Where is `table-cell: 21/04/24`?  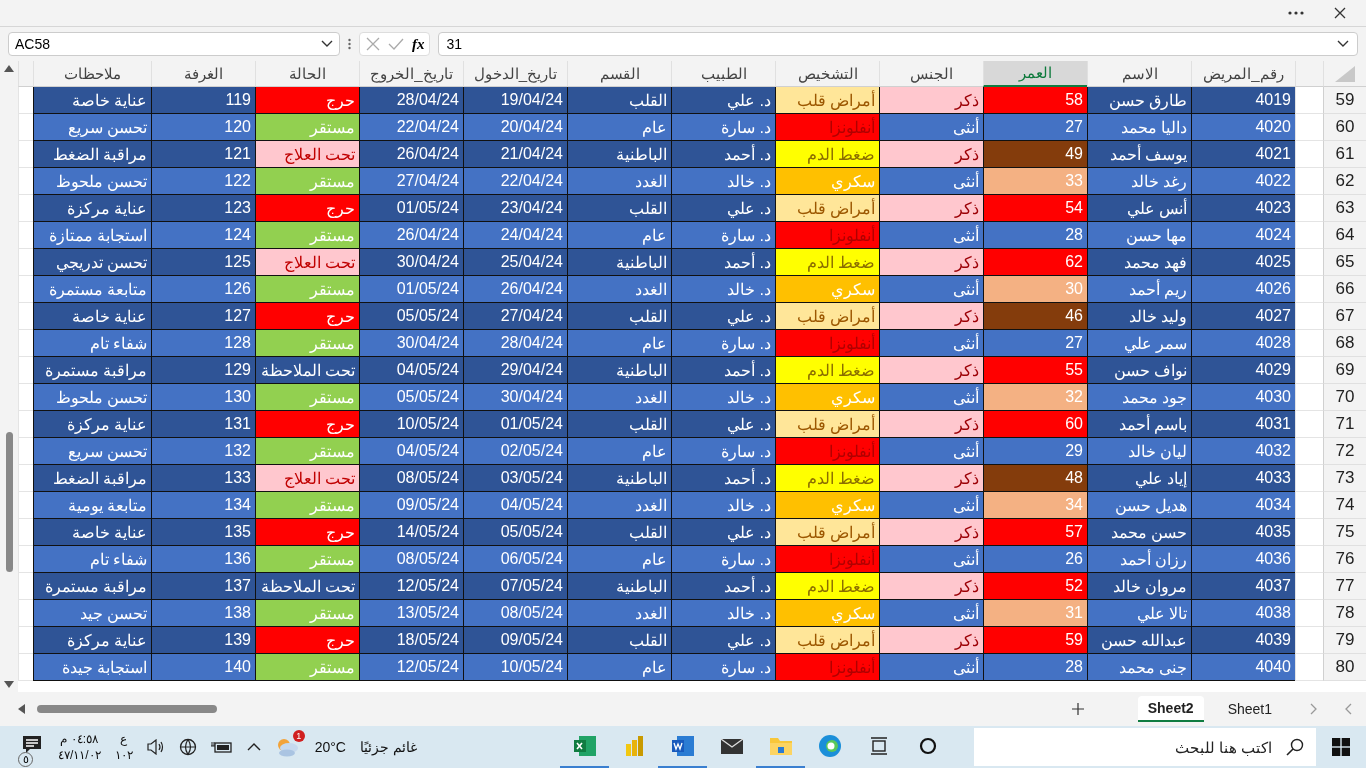 table-cell: 21/04/24 is located at coordinates (515, 154).